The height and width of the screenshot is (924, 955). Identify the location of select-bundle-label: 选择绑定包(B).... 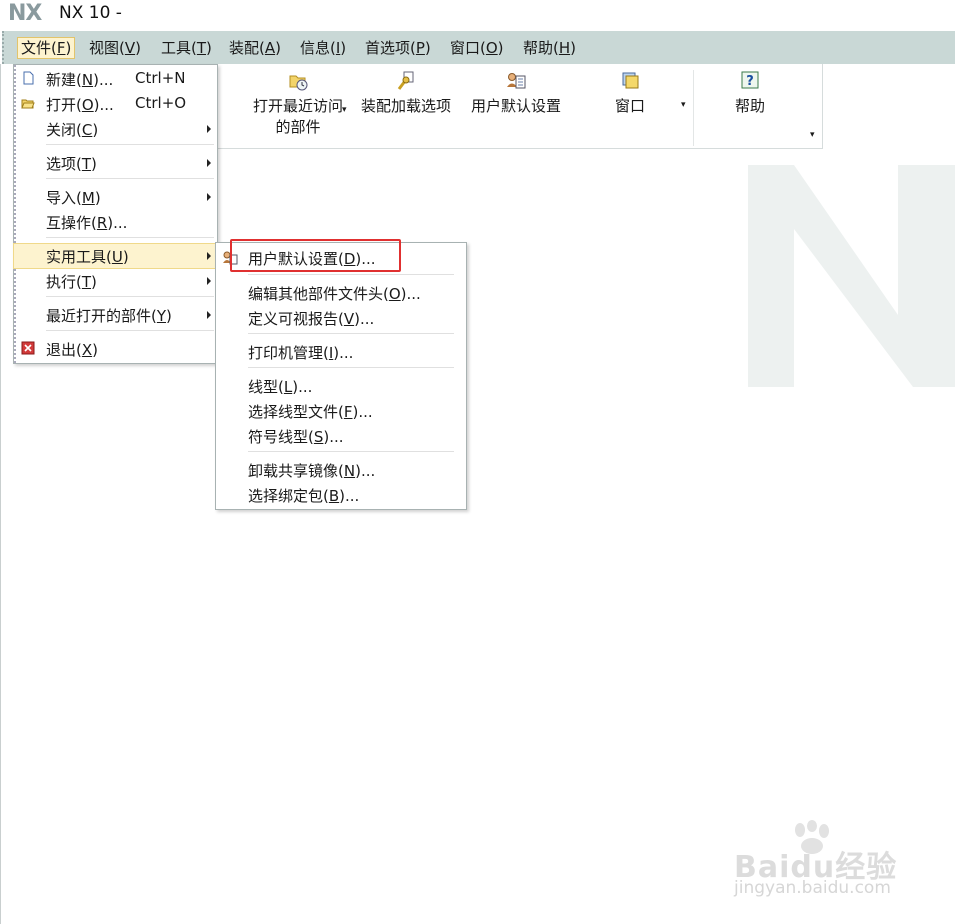
(304, 496).